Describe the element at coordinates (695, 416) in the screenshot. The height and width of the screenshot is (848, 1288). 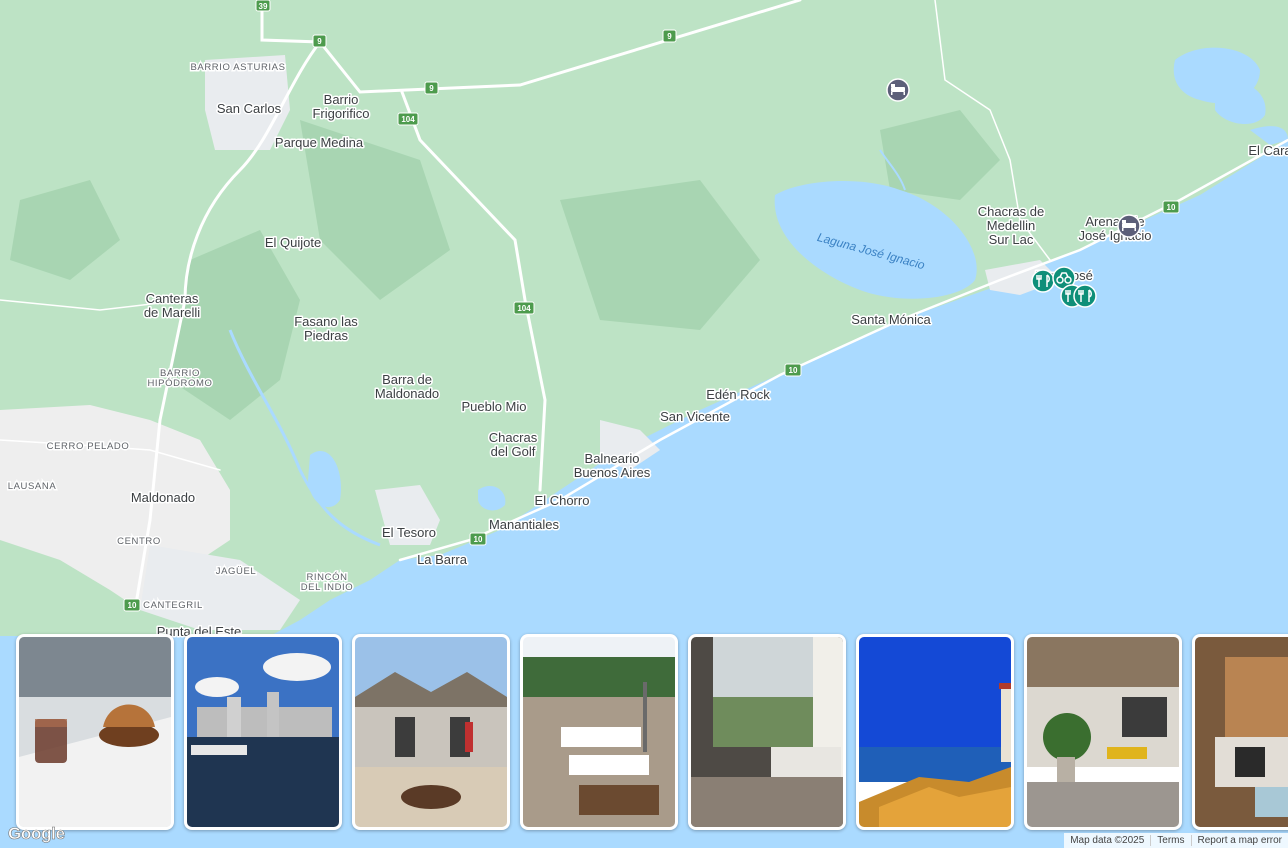
I see `place-label: San Vicente` at that location.